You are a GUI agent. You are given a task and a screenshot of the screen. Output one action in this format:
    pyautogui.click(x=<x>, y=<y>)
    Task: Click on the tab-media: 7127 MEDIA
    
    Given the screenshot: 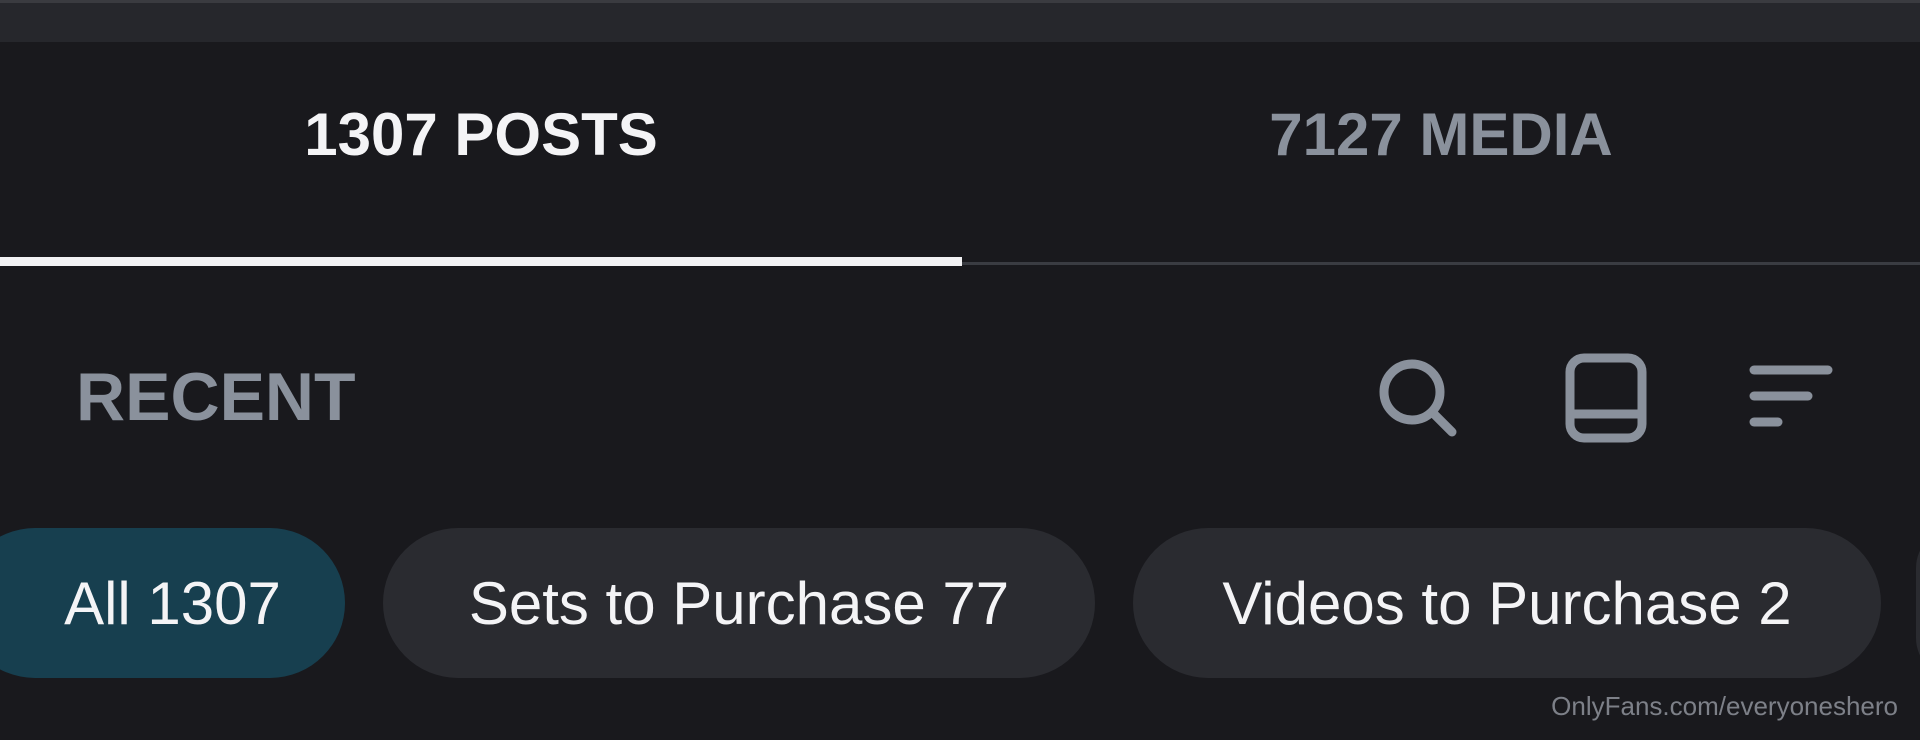 What is the action you would take?
    pyautogui.click(x=1441, y=152)
    